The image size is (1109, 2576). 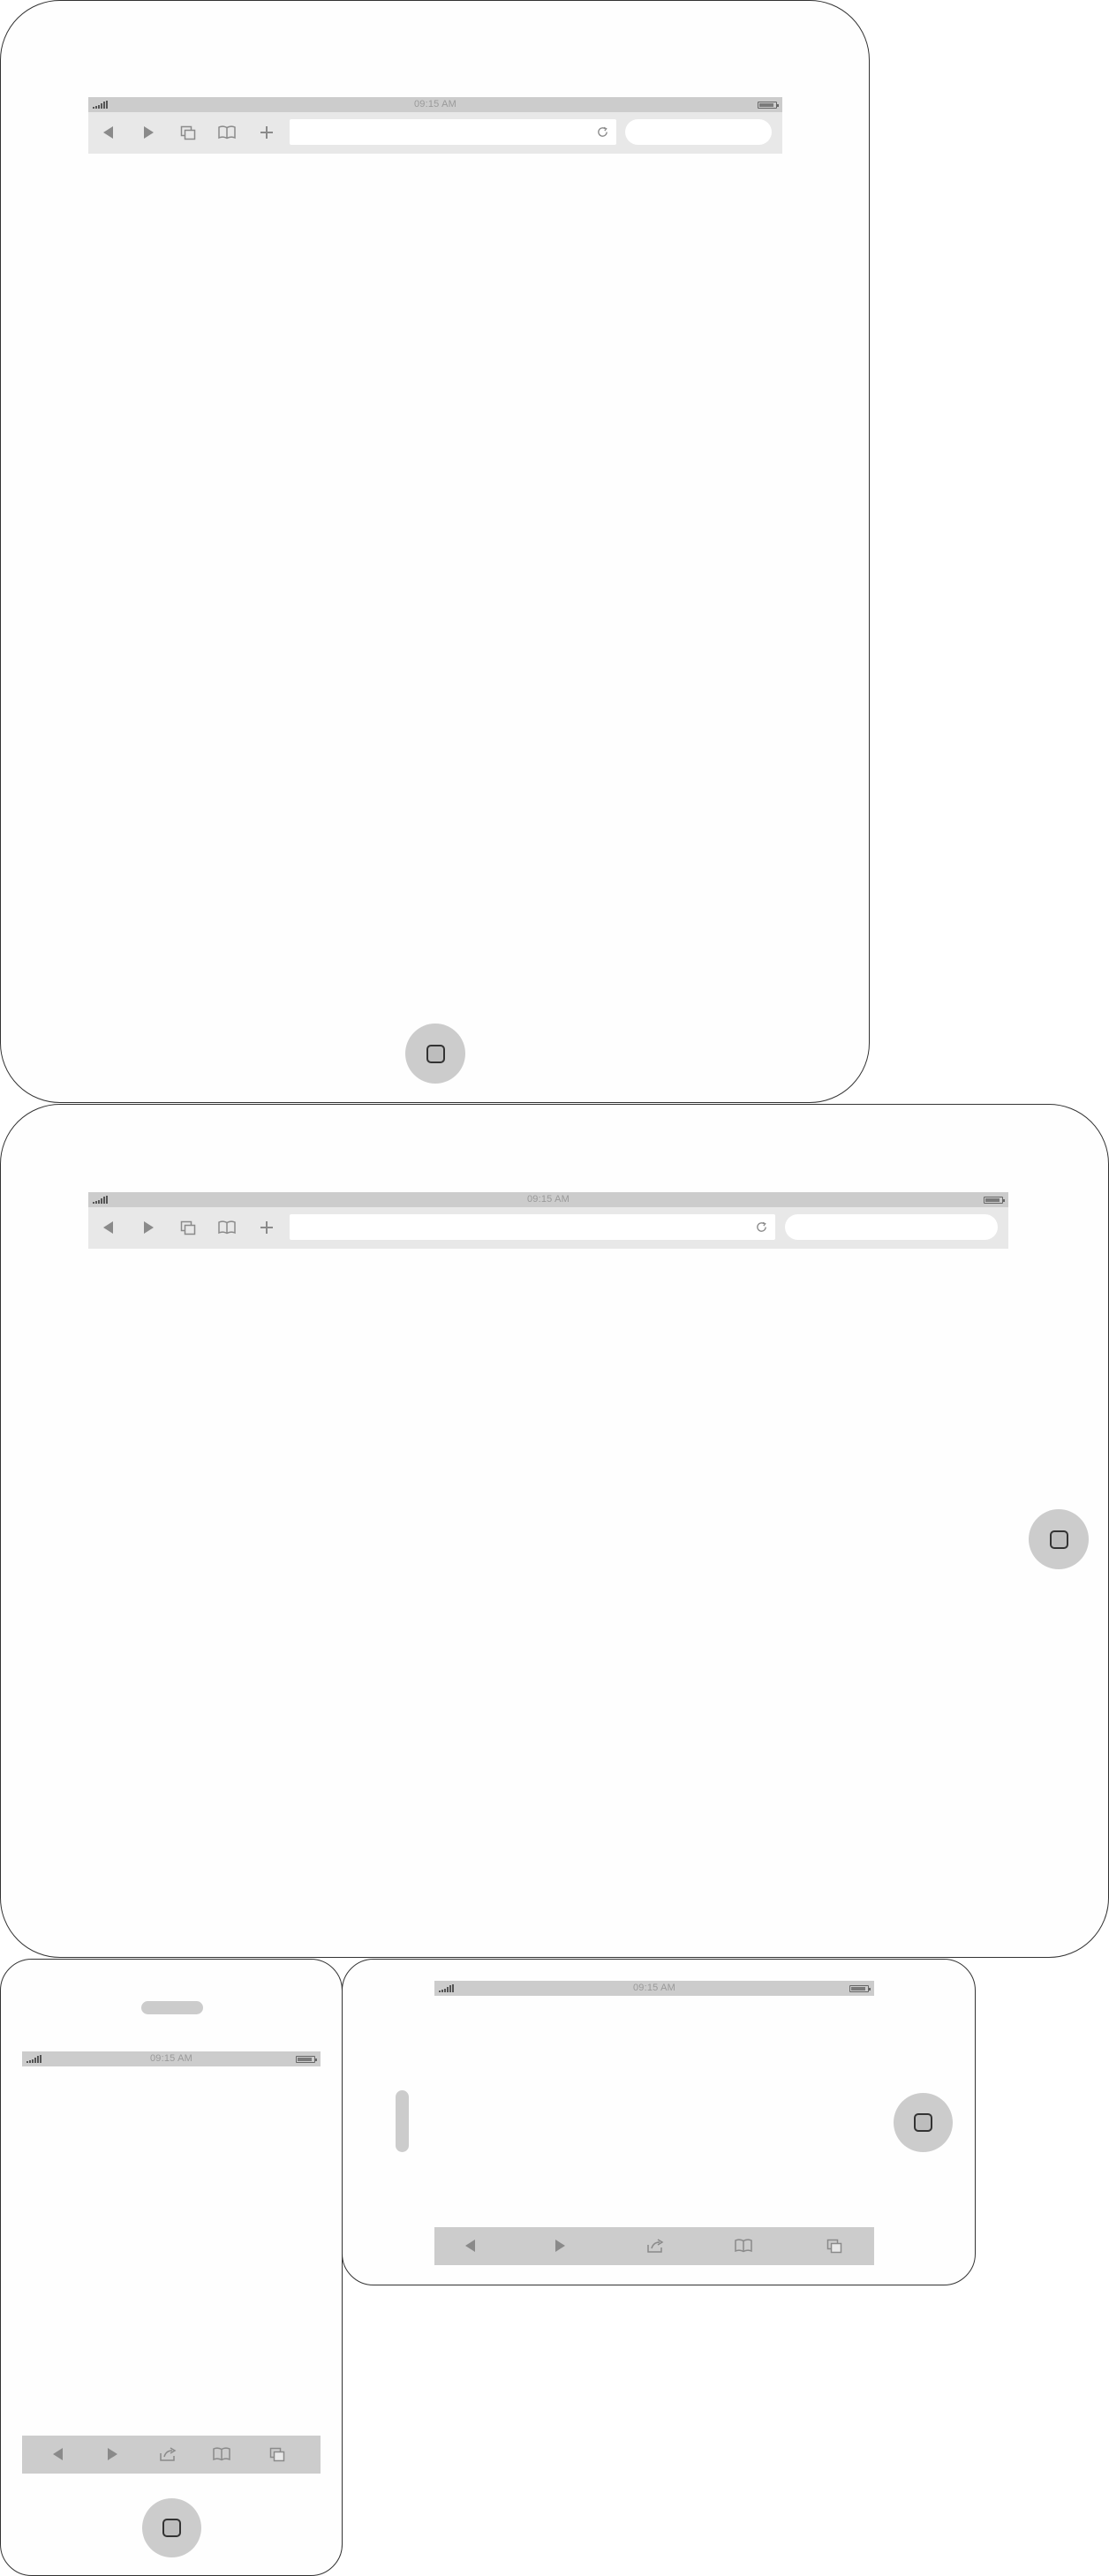 I want to click on iphone-portrait-screen: 09:15 AM, so click(x=171, y=2262).